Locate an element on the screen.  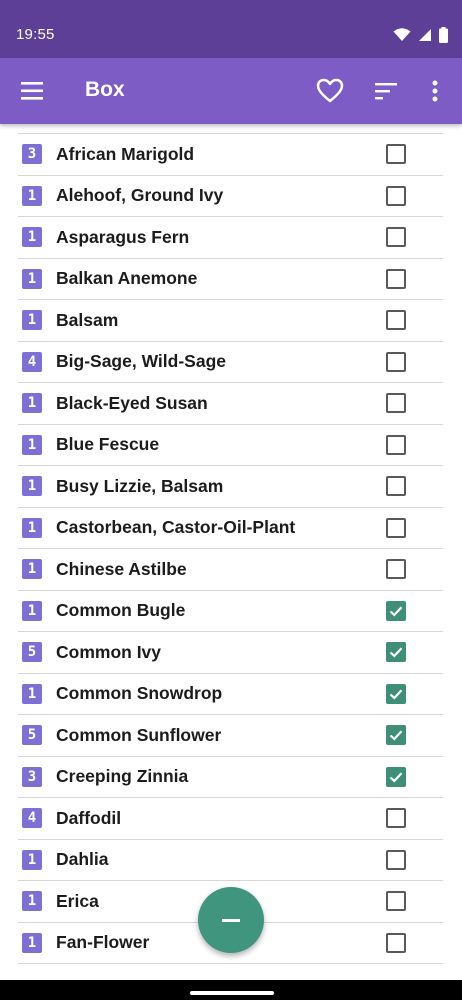
plant-name: Chinese Astilbe is located at coordinates (121, 568).